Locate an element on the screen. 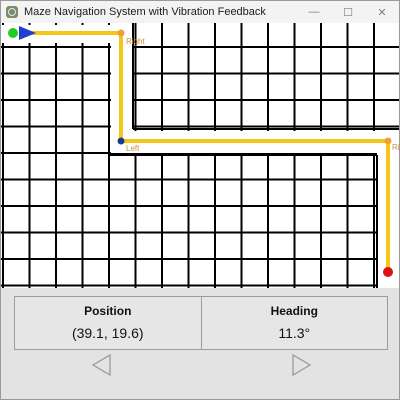  status-box: Position (39.1, 19.6) Heading 11.3° is located at coordinates (201, 323).